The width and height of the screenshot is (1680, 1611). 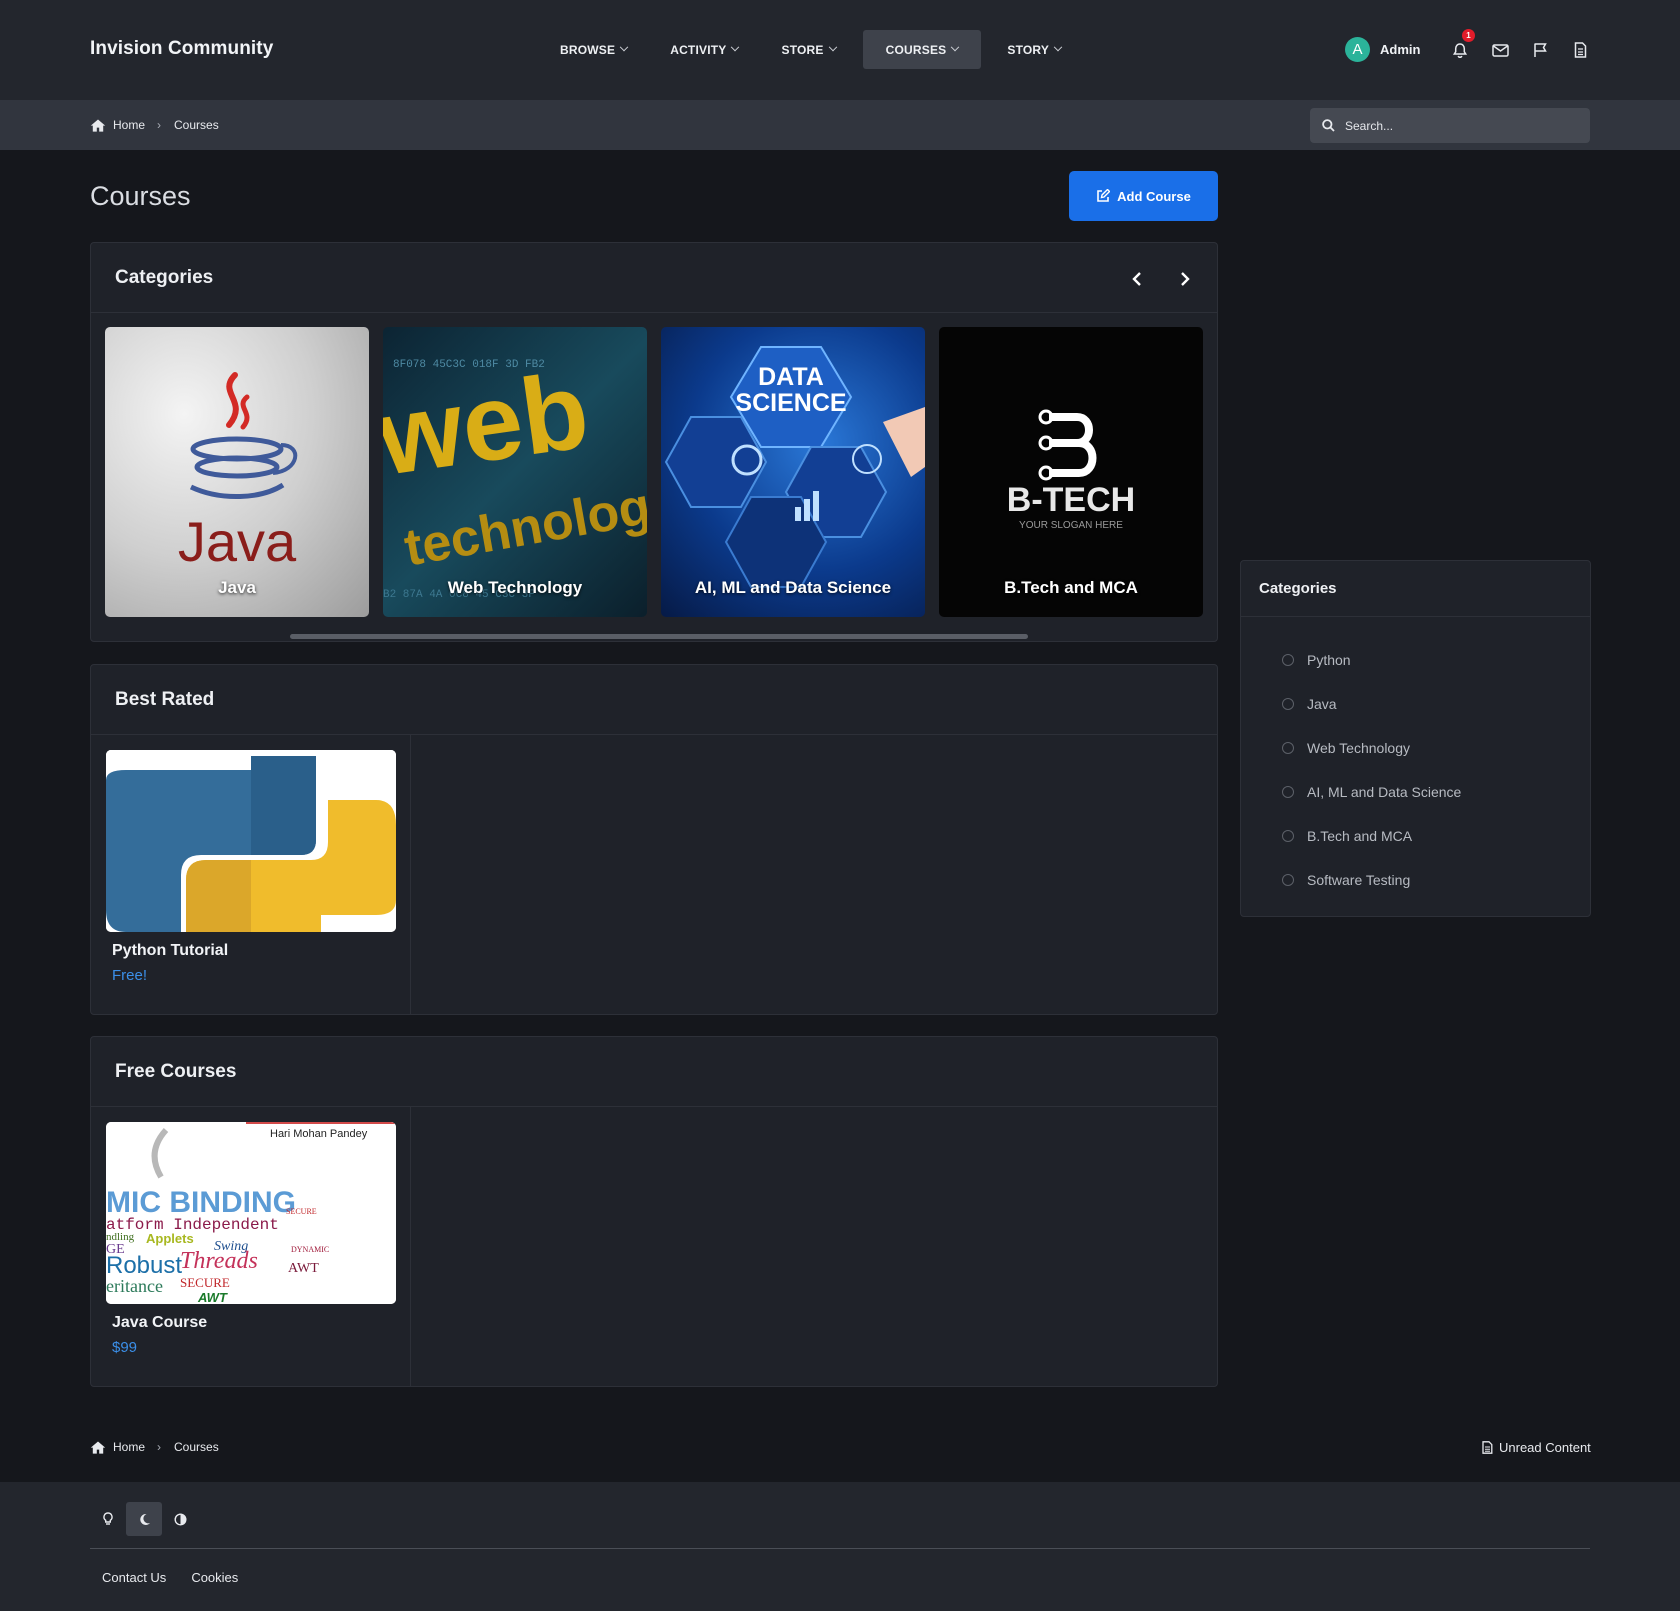 I want to click on unread-content-label: Unread Content, so click(x=1545, y=1447).